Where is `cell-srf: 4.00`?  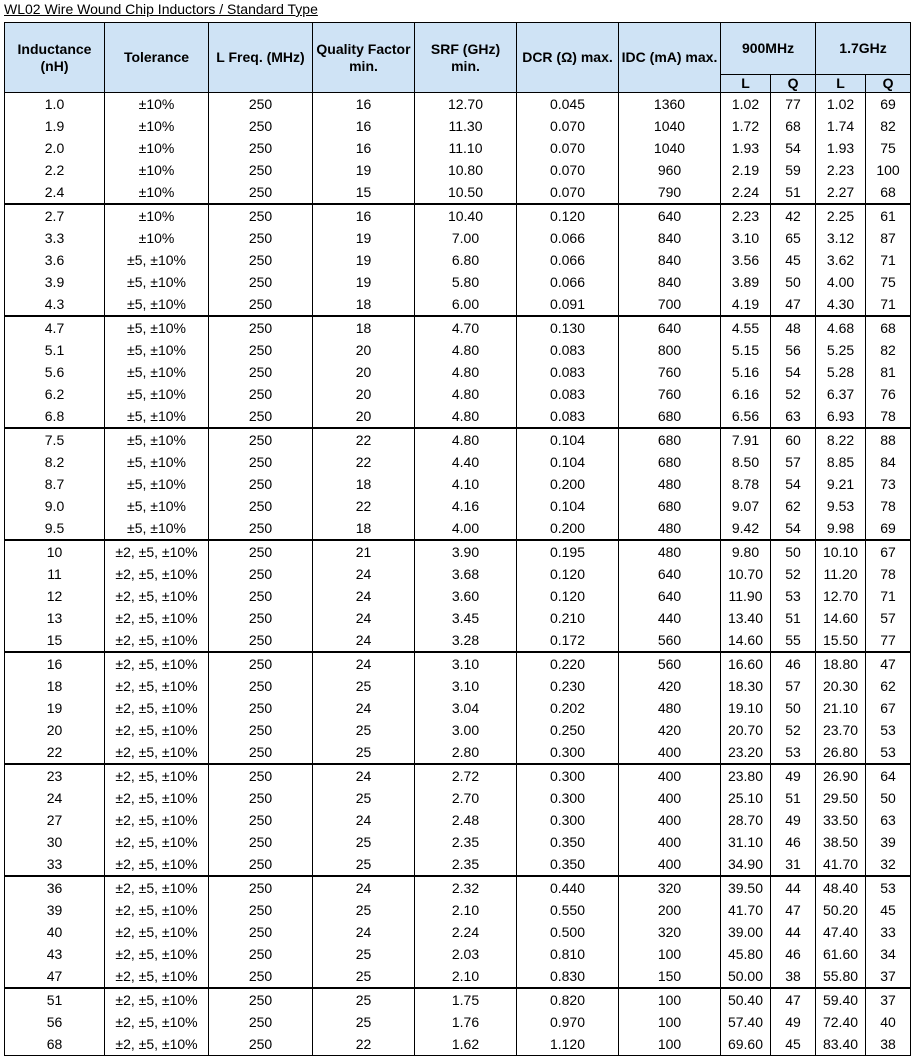
cell-srf: 4.00 is located at coordinates (465, 528).